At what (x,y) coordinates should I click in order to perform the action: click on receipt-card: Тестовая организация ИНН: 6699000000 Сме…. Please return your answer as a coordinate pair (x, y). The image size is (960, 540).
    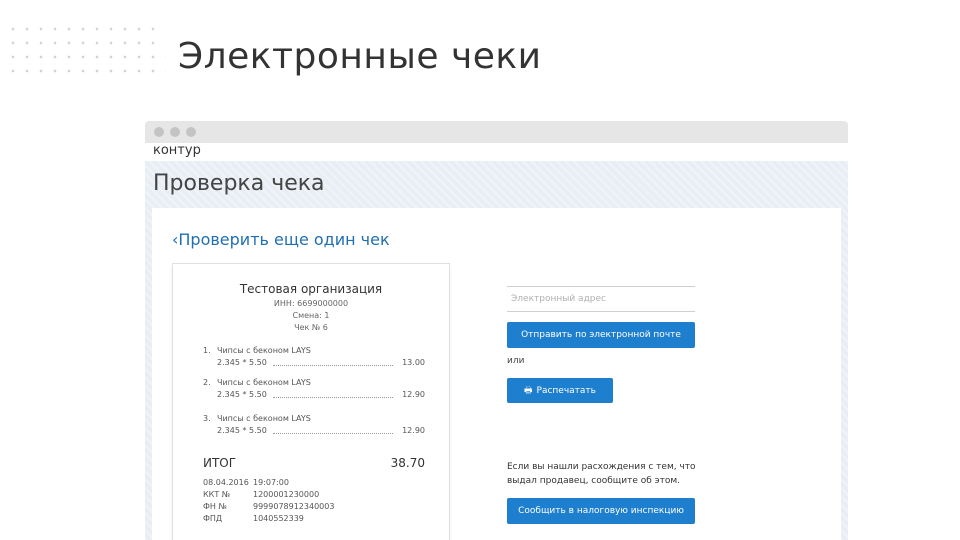
    Looking at the image, I should click on (311, 402).